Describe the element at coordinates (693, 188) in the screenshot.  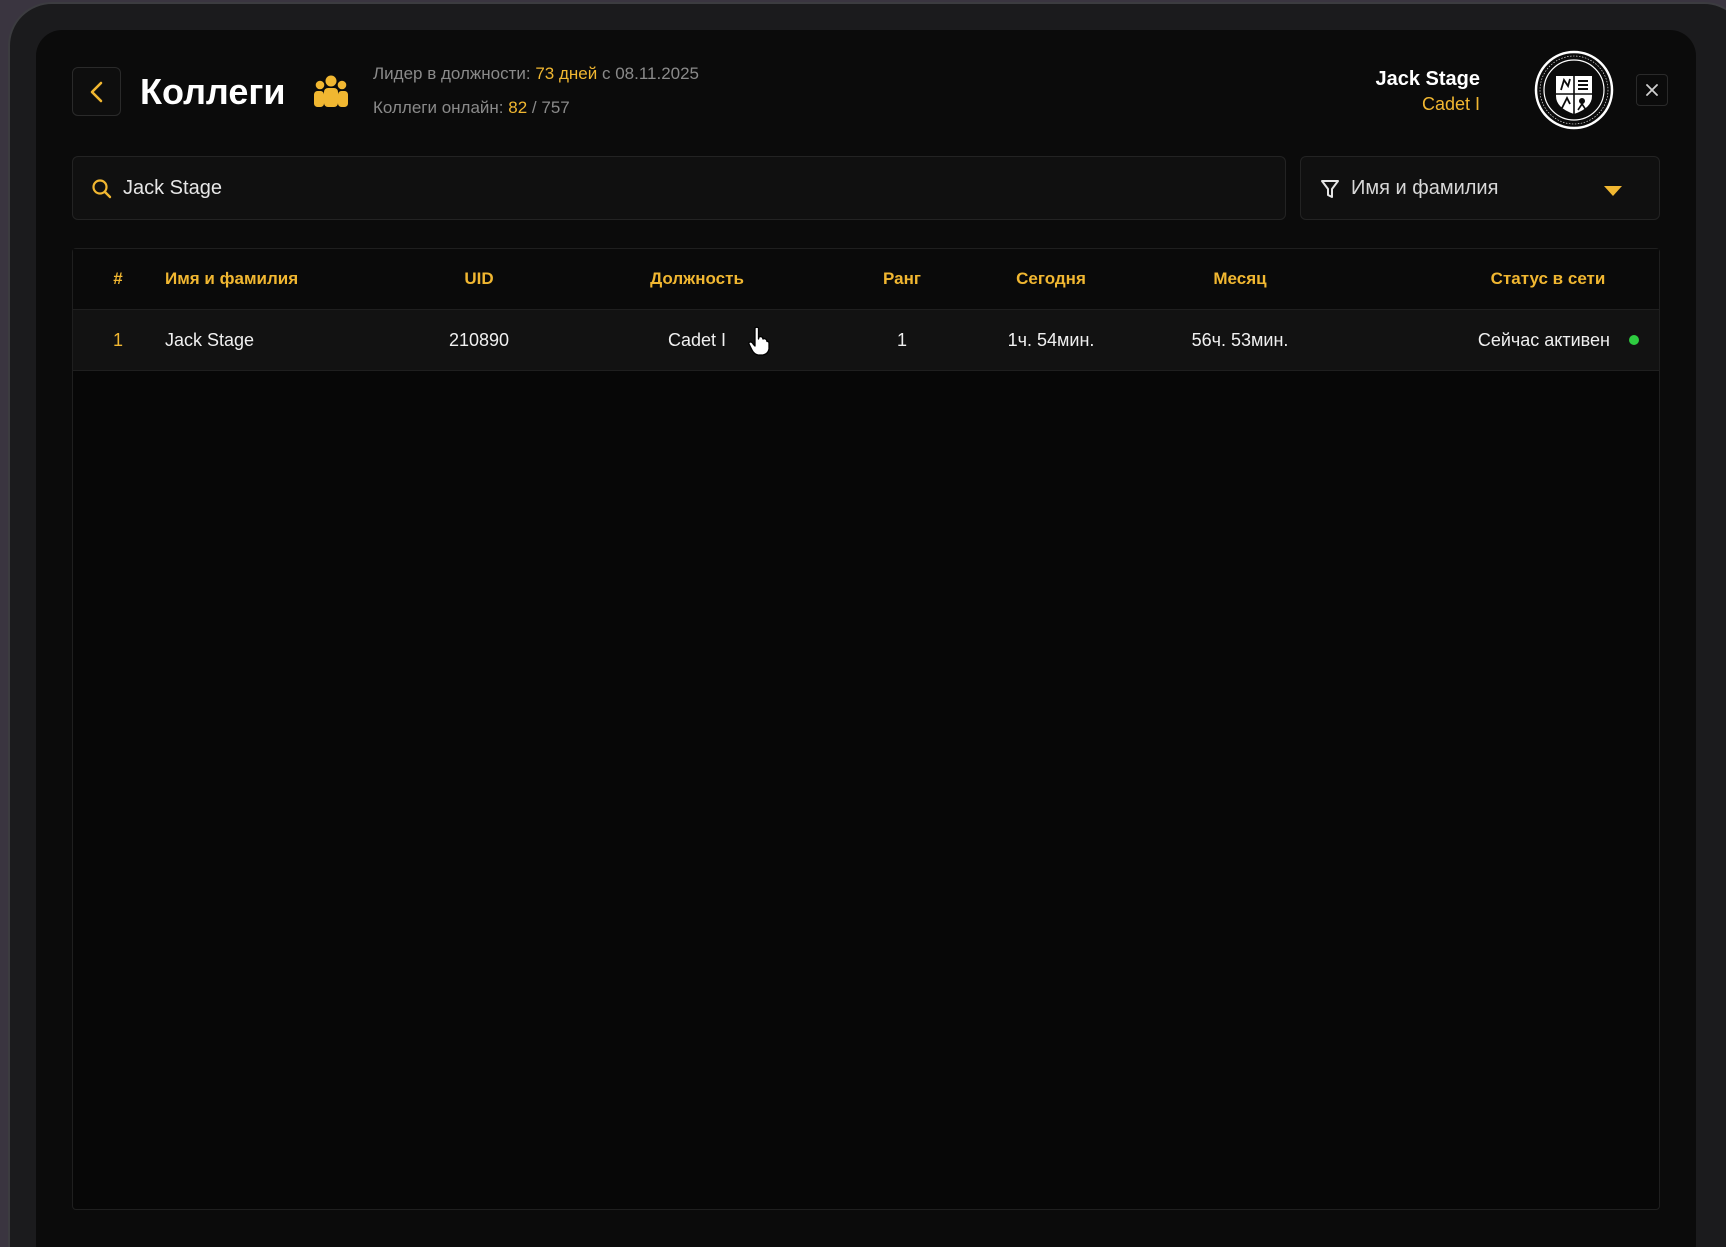
I see `search-input` at that location.